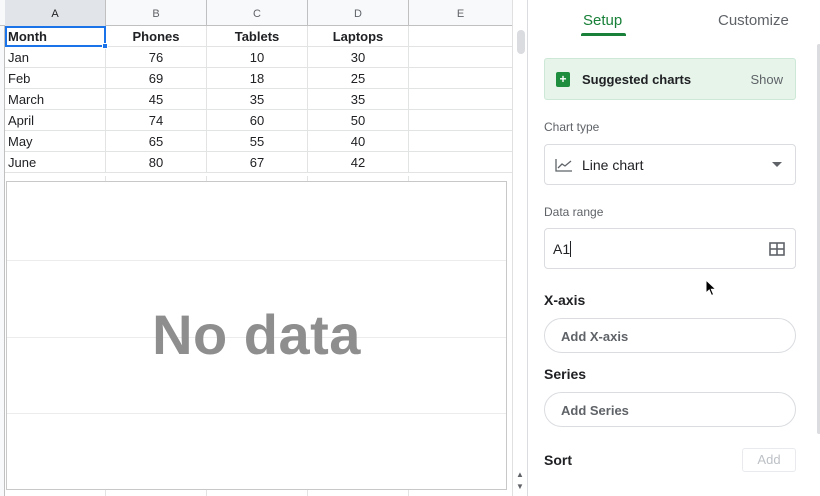 This screenshot has width=820, height=496. I want to click on text-cursor, so click(570, 249).